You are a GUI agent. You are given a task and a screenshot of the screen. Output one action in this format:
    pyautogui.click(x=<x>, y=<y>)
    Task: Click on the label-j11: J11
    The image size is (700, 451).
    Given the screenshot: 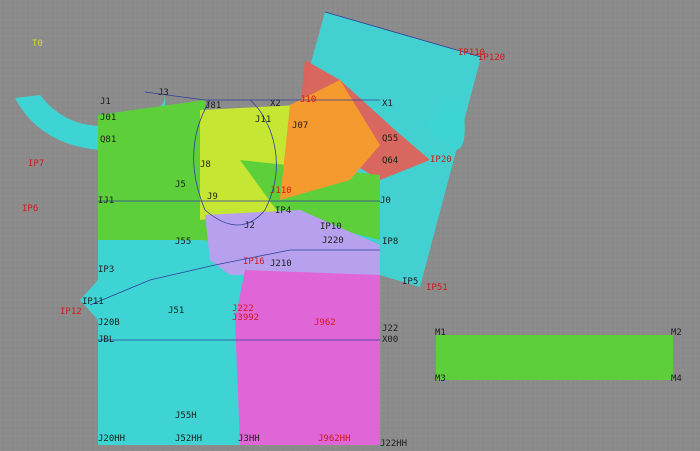 What is the action you would take?
    pyautogui.click(x=263, y=120)
    